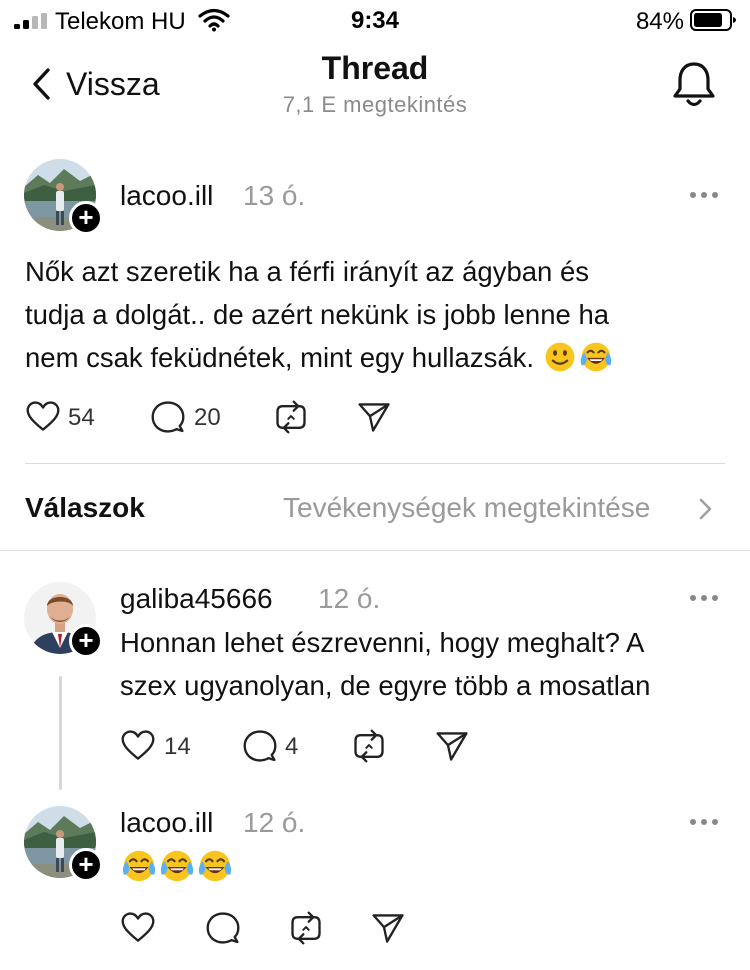 This screenshot has height=970, width=750. What do you see at coordinates (280, 357) in the screenshot?
I see `post-text-line-3: nem csak feküdnétek, mint egy hullazsák.` at bounding box center [280, 357].